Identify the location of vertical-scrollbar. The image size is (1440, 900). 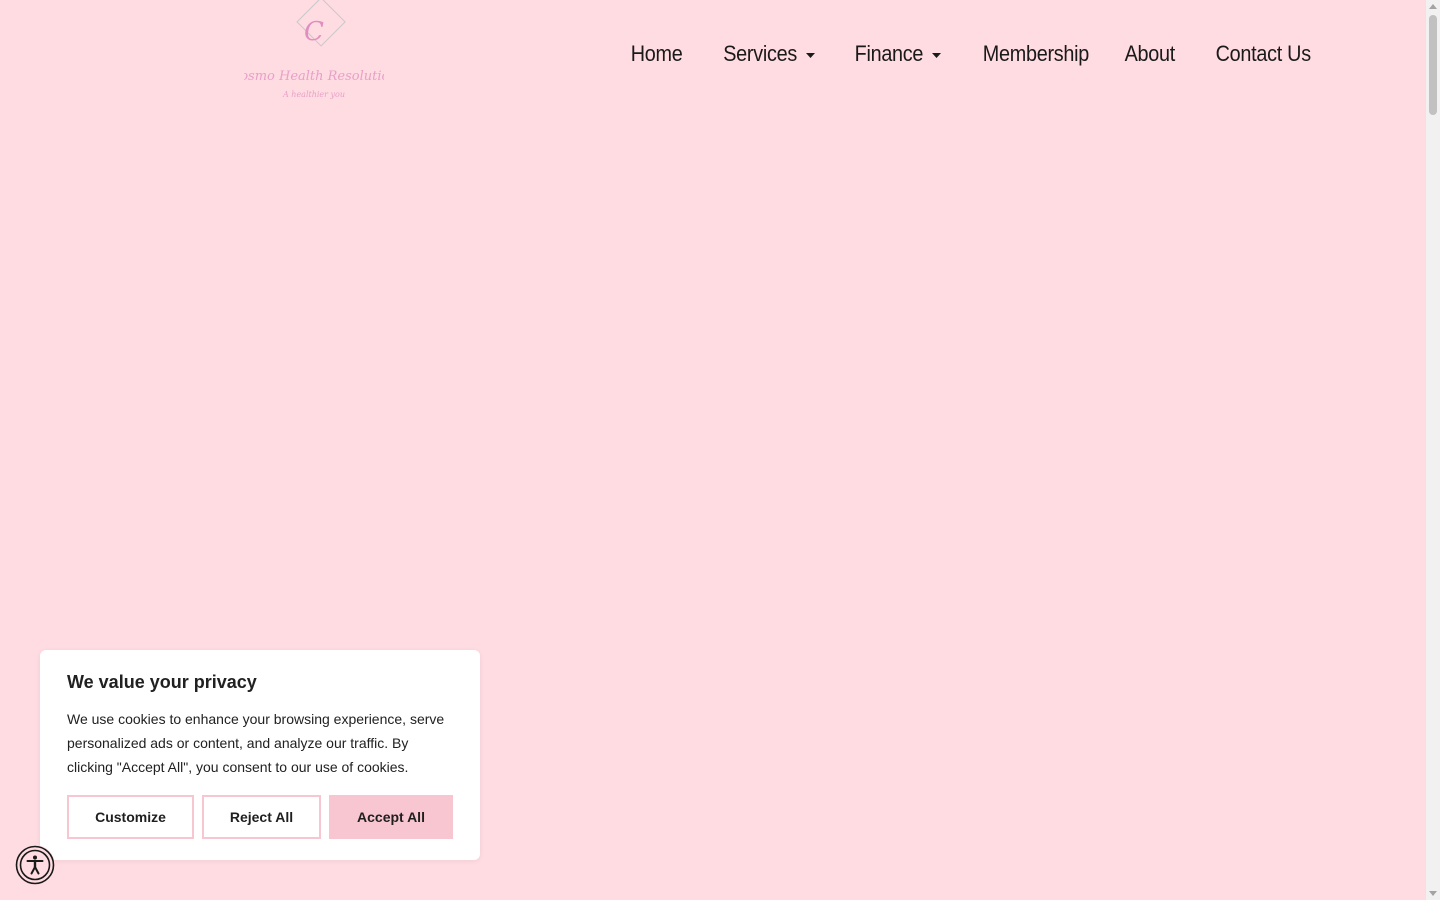
(1432, 450).